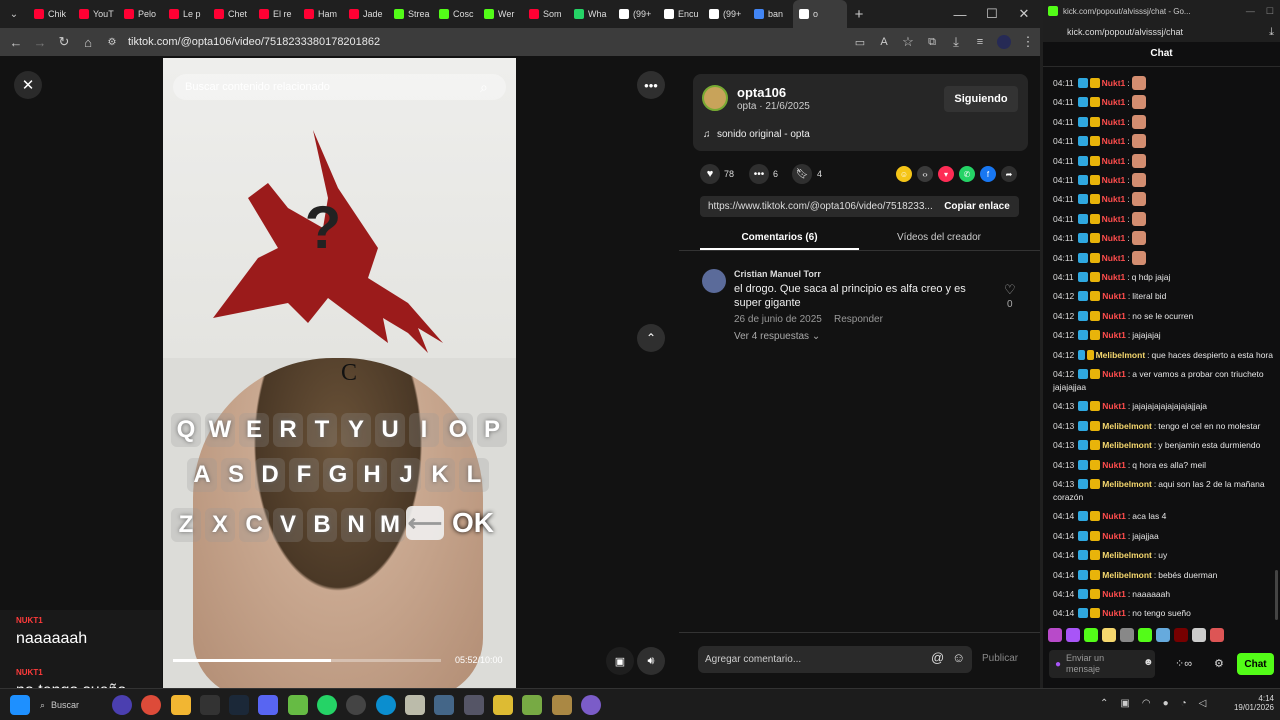 Image resolution: width=1280 pixels, height=720 pixels. Describe the element at coordinates (239, 705) in the screenshot. I see `steam-icon` at that location.